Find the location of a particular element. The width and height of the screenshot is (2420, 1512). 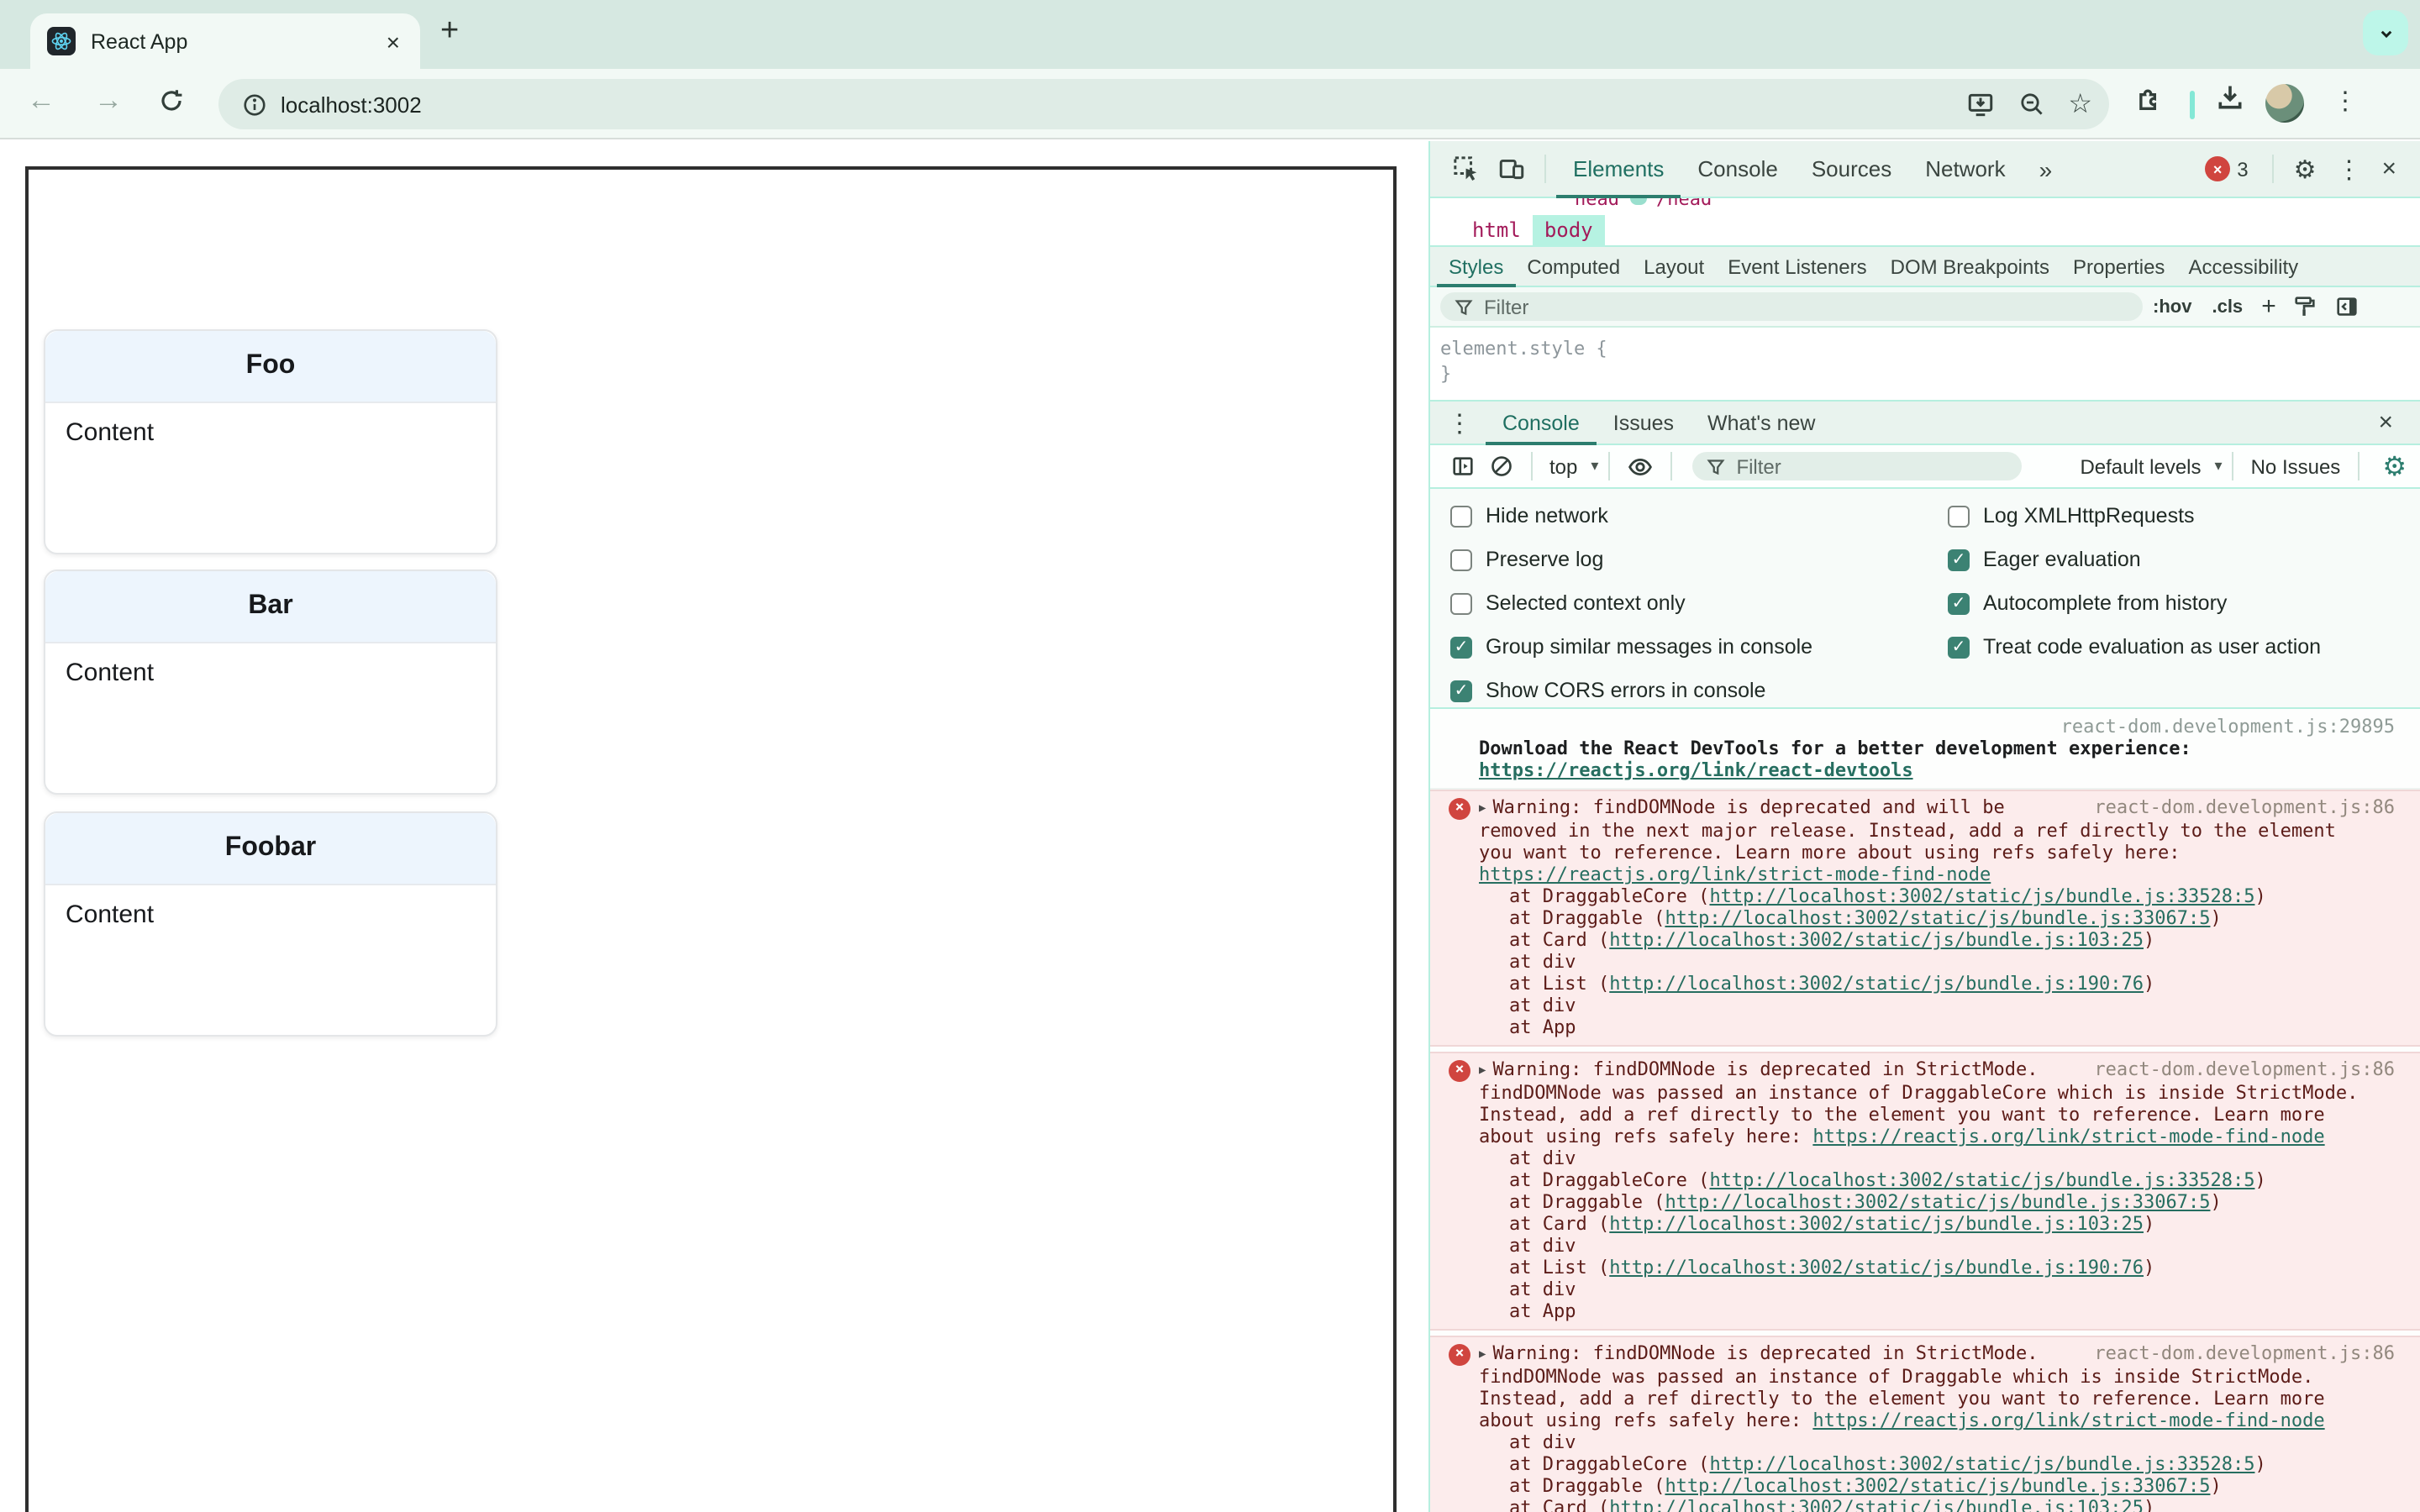

styles-tab-dom-breakpoints: DOM Breakpoints is located at coordinates (1970, 266).